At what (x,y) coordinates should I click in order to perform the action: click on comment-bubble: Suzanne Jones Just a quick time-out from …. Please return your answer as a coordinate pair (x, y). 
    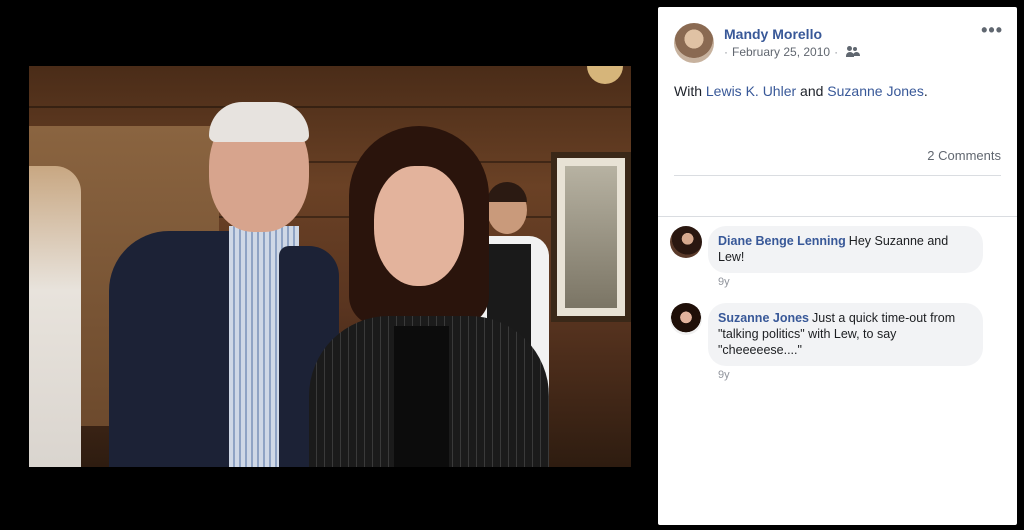
    Looking at the image, I should click on (845, 334).